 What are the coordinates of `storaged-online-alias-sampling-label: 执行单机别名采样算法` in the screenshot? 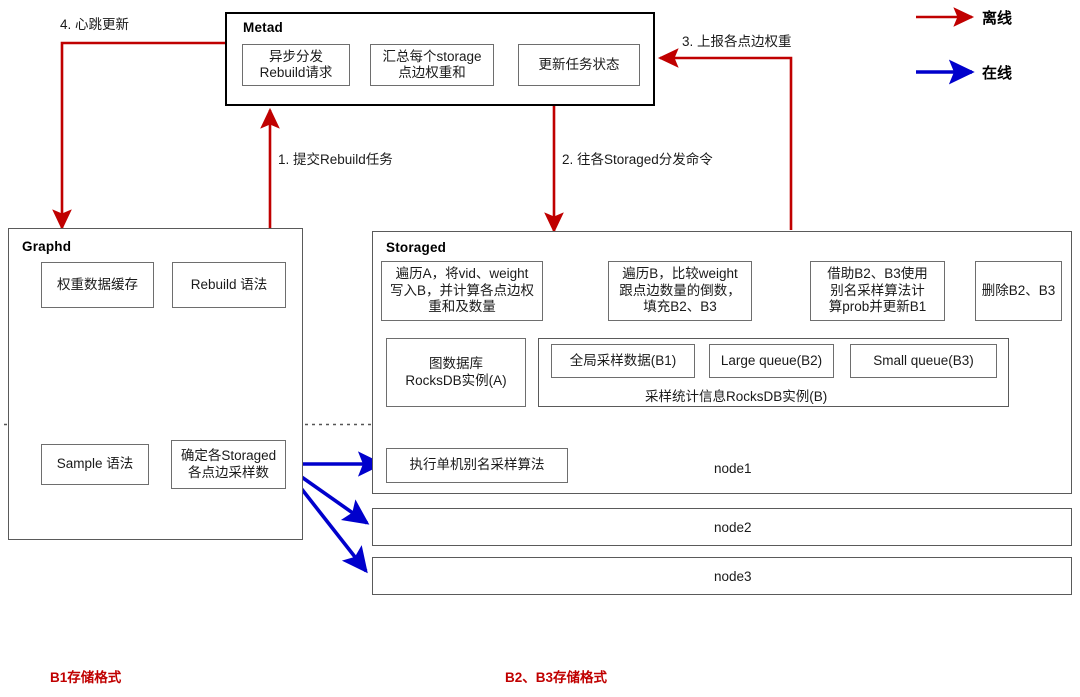 It's located at (477, 465).